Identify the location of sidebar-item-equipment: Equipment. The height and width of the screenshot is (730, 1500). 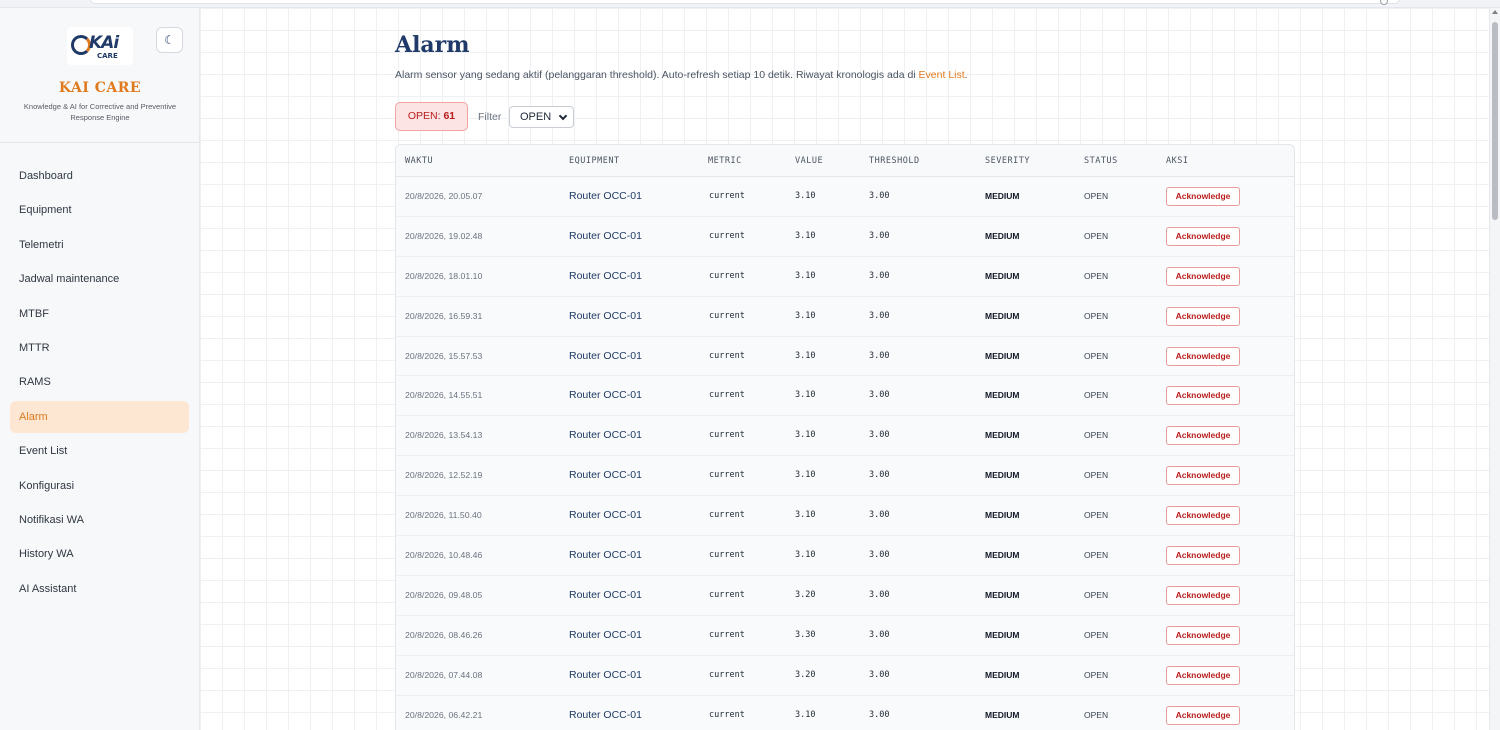
(99, 210).